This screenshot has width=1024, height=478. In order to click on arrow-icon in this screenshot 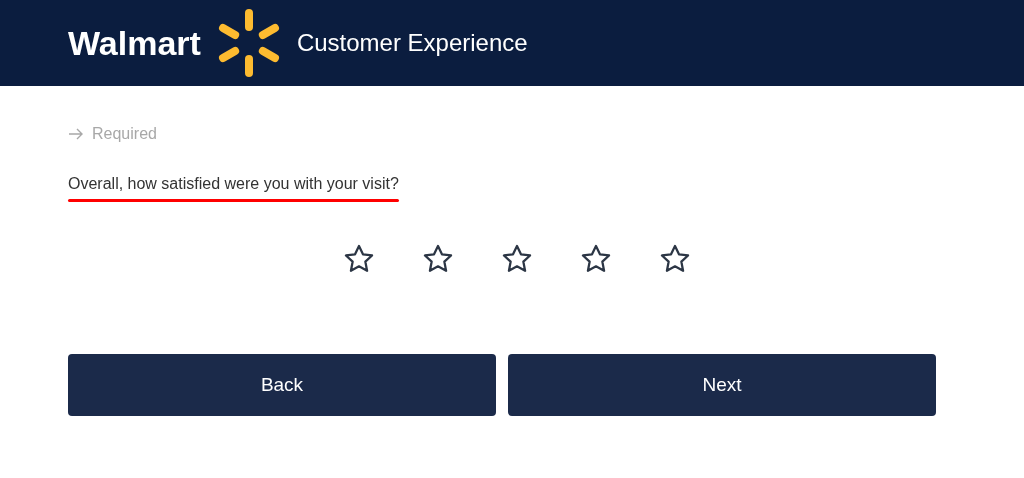, I will do `click(76, 134)`.